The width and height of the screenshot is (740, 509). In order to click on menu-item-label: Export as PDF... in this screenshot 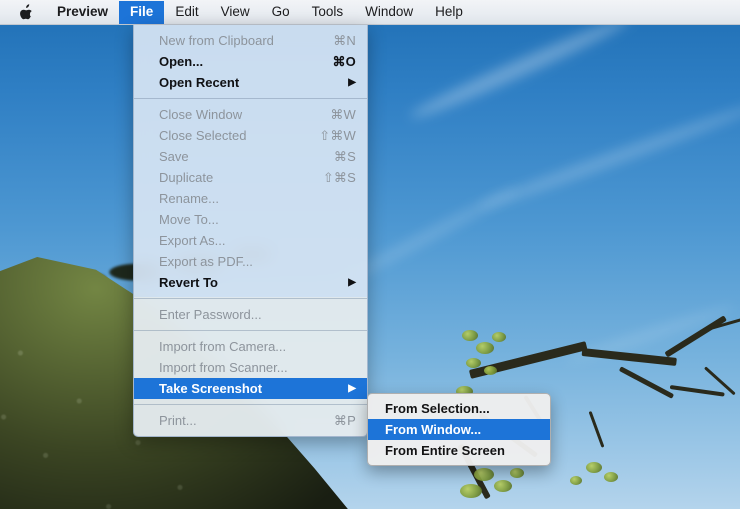, I will do `click(206, 261)`.